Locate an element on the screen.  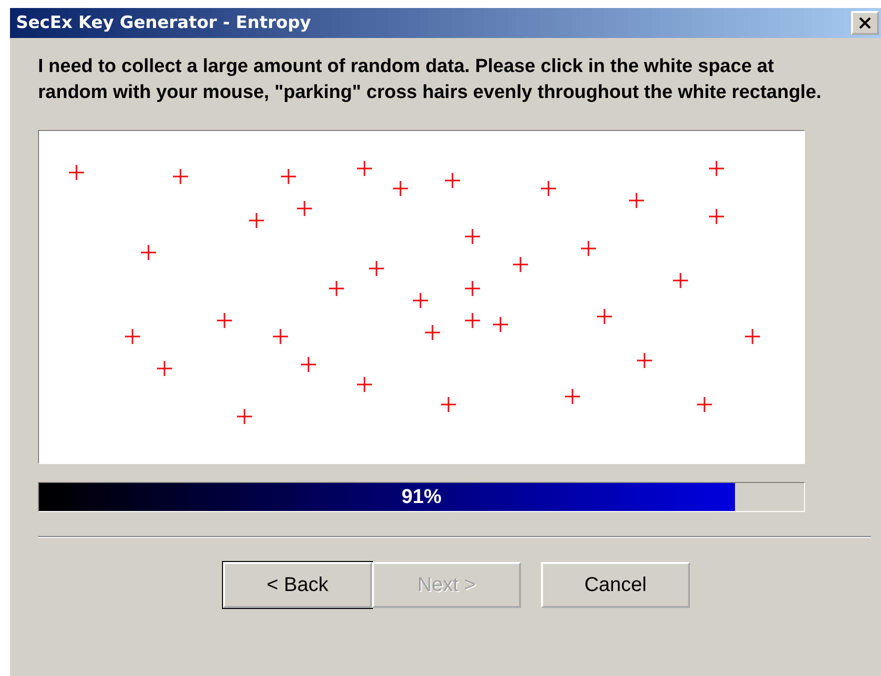
close-button is located at coordinates (865, 23).